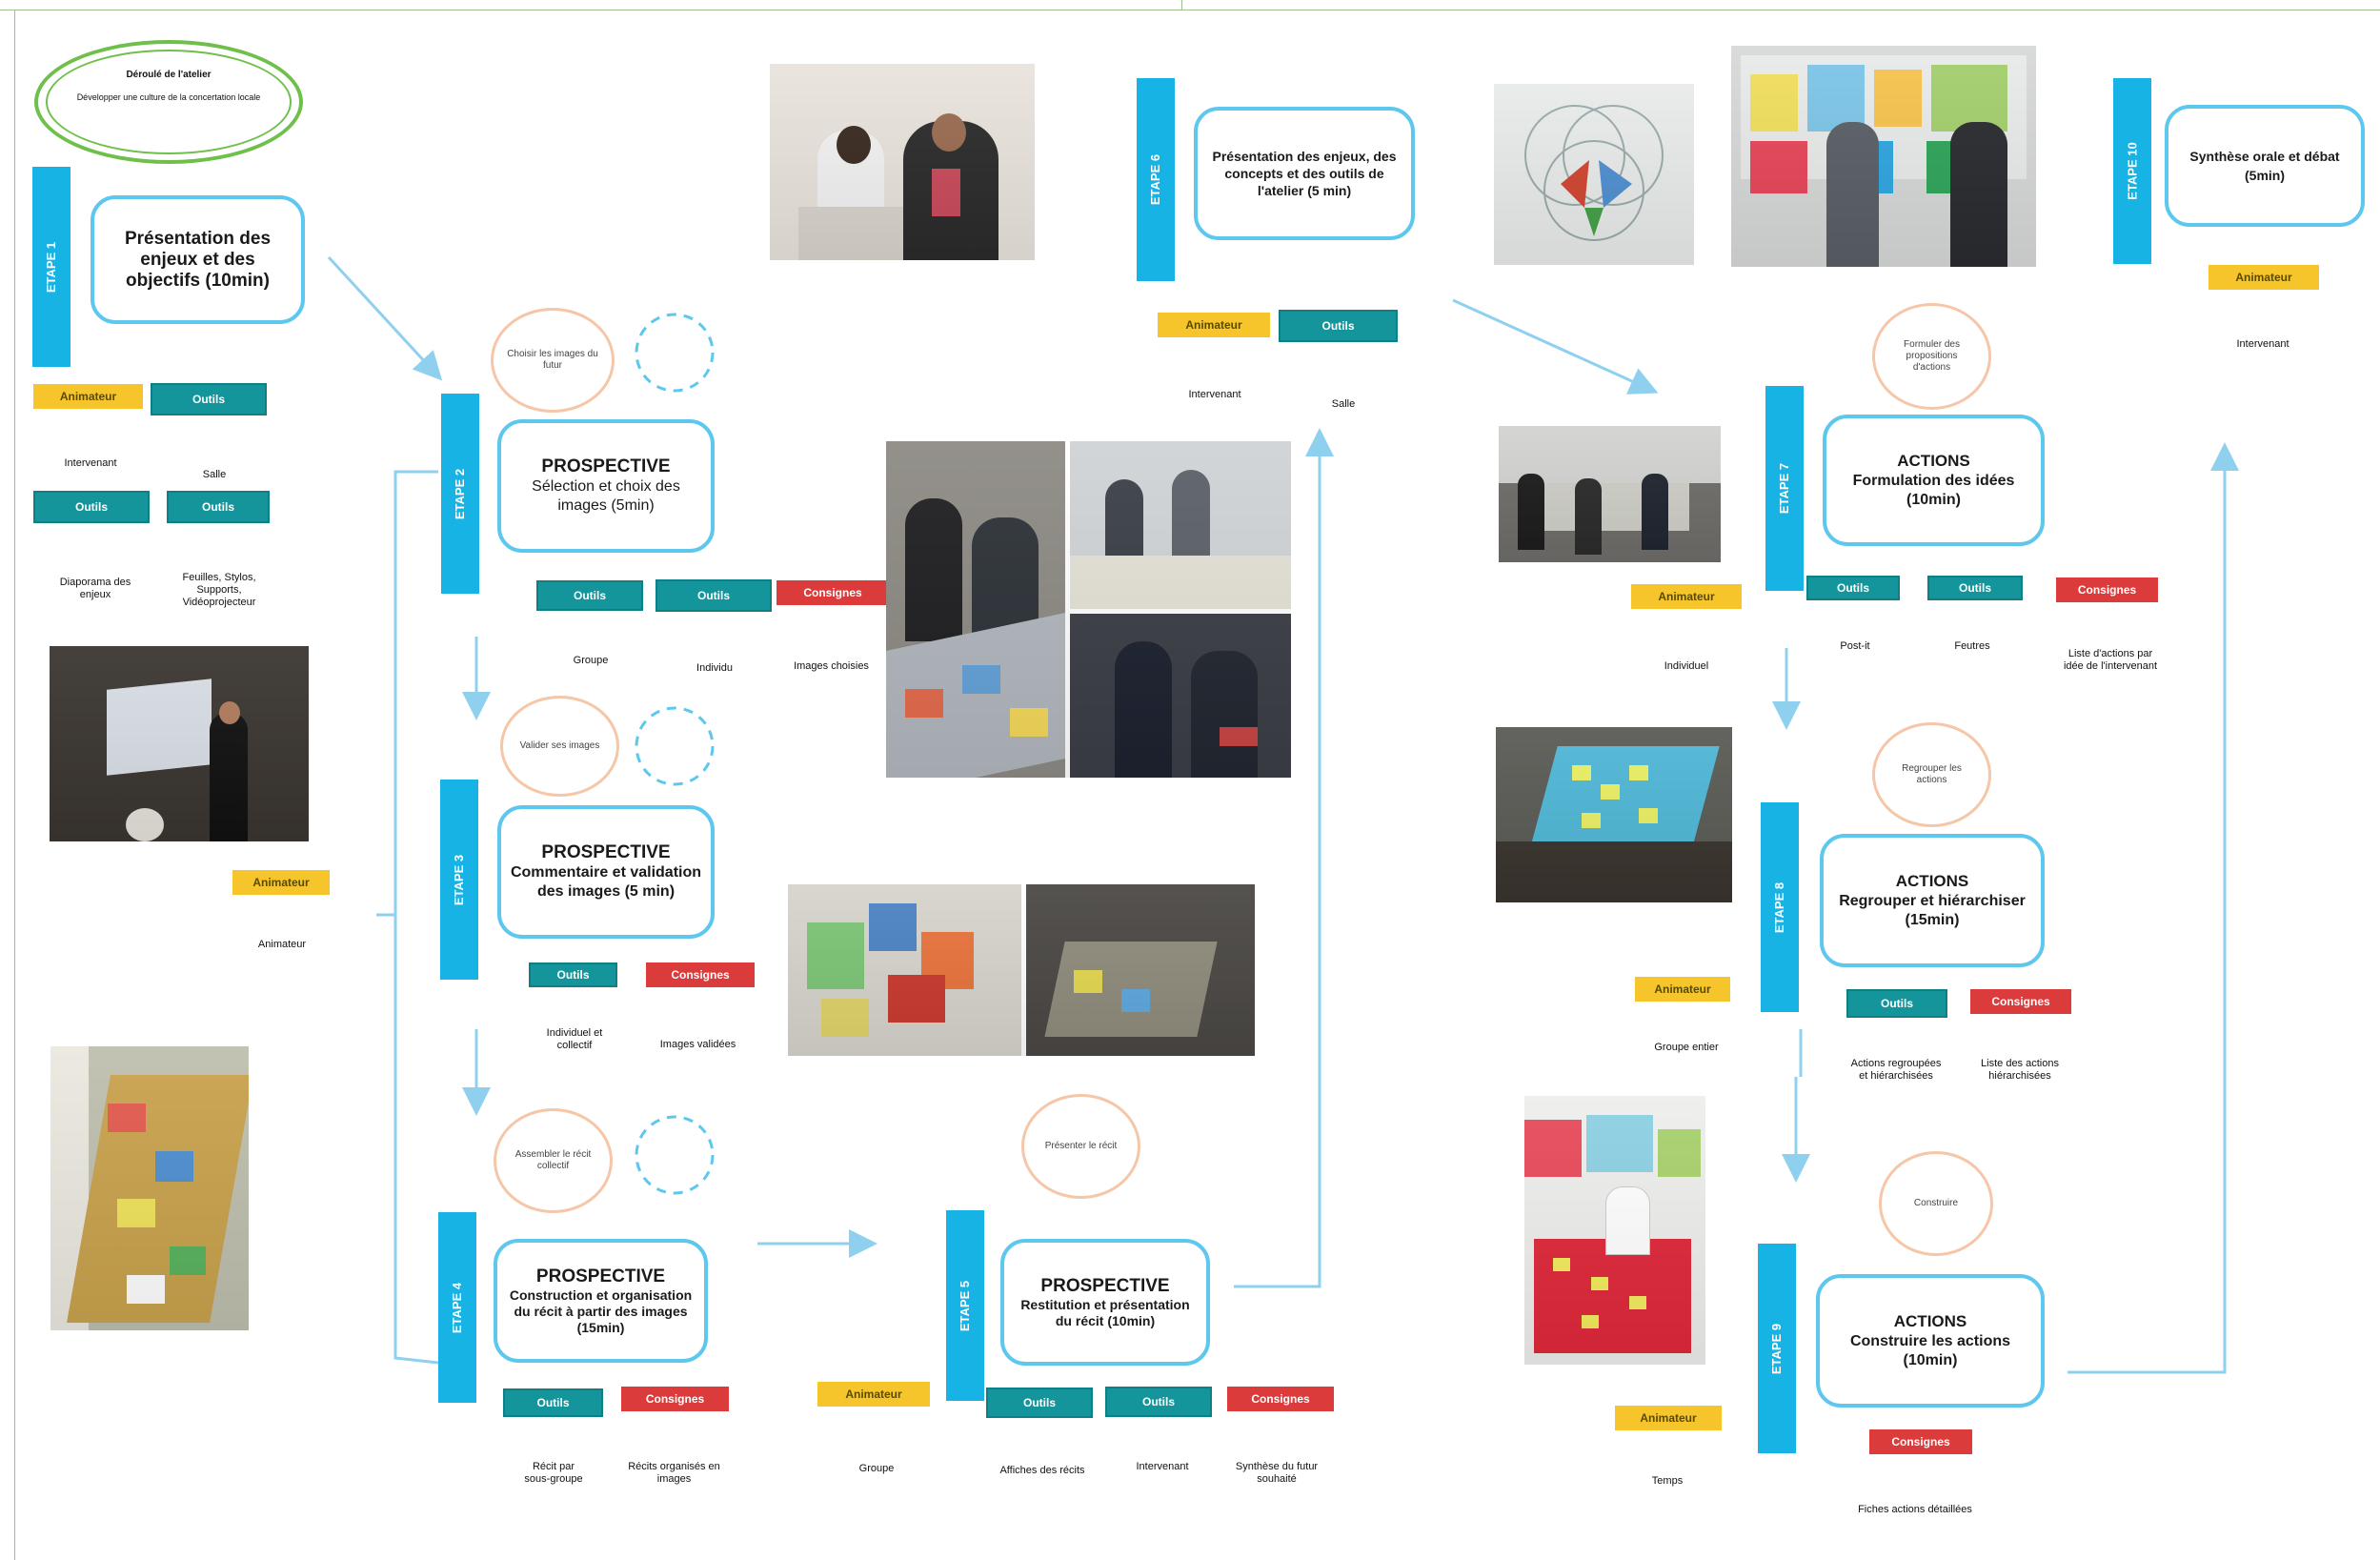 Image resolution: width=2380 pixels, height=1560 pixels. What do you see at coordinates (965, 1305) in the screenshot?
I see `step-5-bar: ETAPE 5` at bounding box center [965, 1305].